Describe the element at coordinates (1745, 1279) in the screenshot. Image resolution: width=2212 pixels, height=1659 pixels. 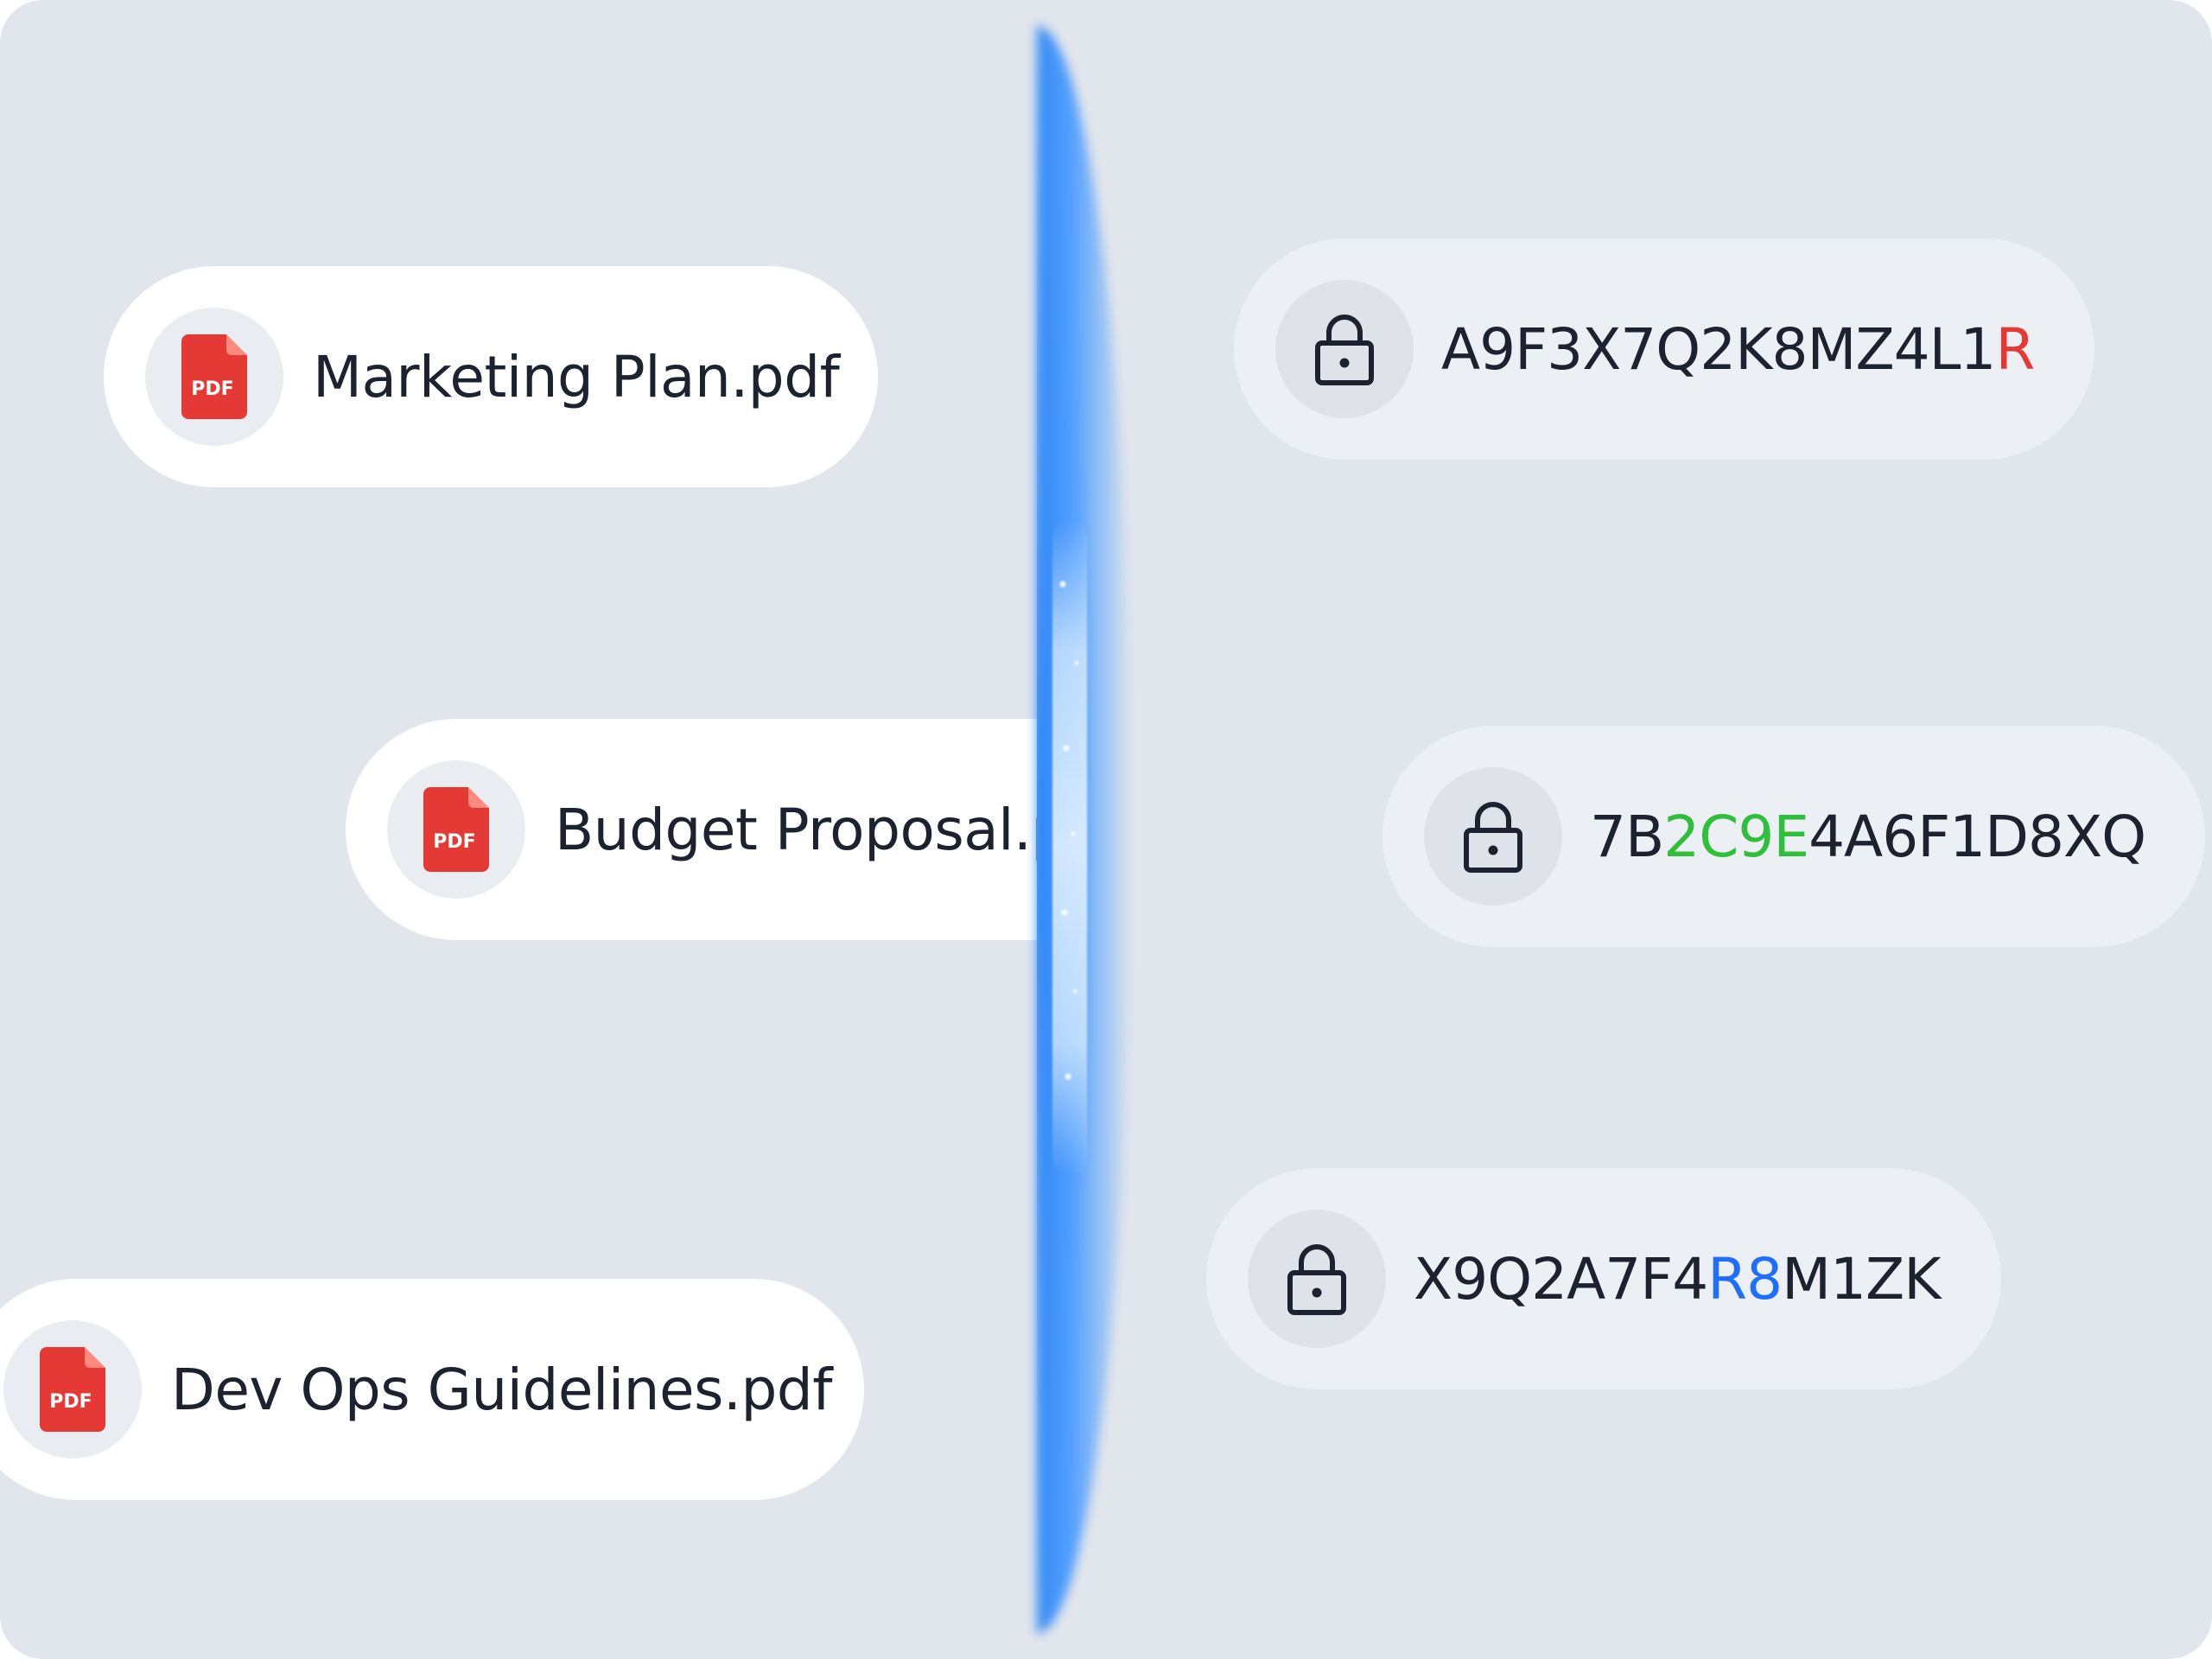
I see `cipher-highlight: R8` at that location.